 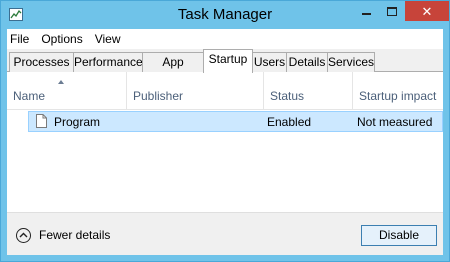 I want to click on tab-services: Services, so click(x=351, y=62).